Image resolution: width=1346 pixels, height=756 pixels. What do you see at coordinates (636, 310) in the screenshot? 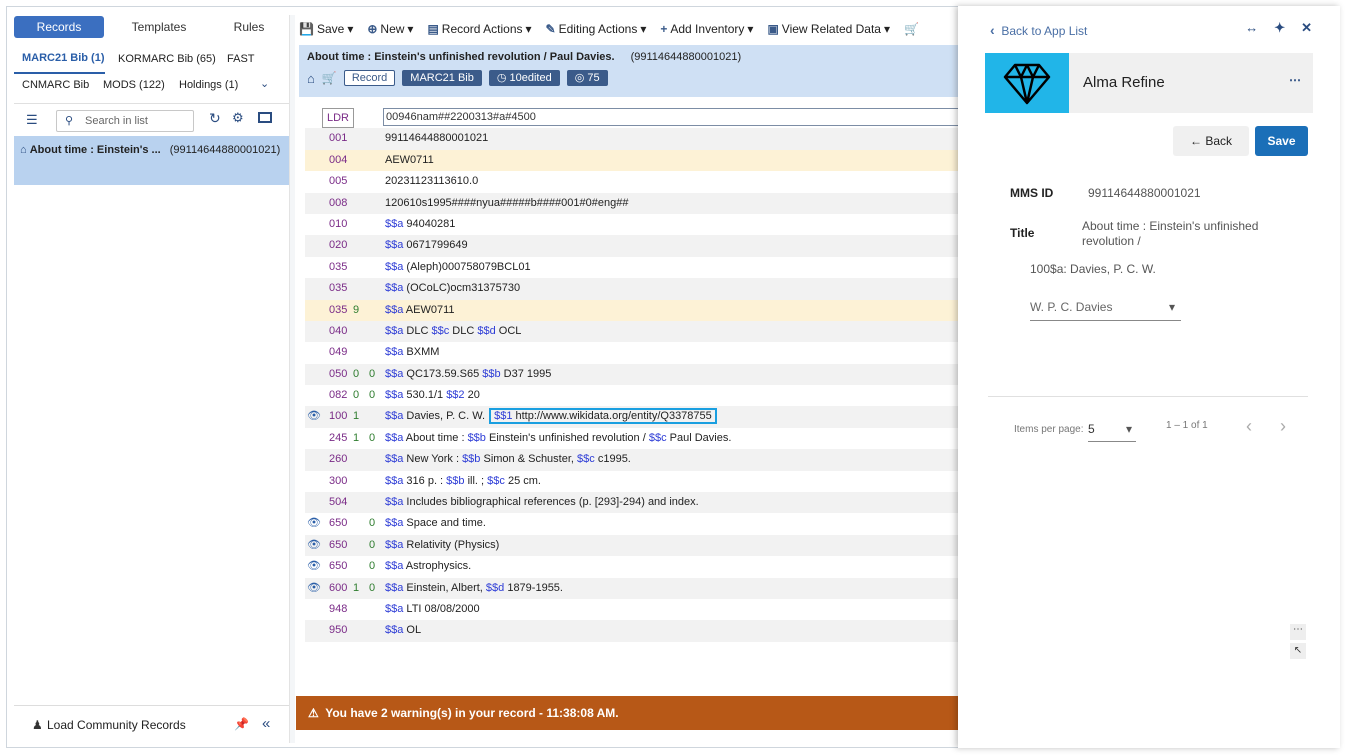
I see `marc-field-row: 035 9 $$a AEW0711` at bounding box center [636, 310].